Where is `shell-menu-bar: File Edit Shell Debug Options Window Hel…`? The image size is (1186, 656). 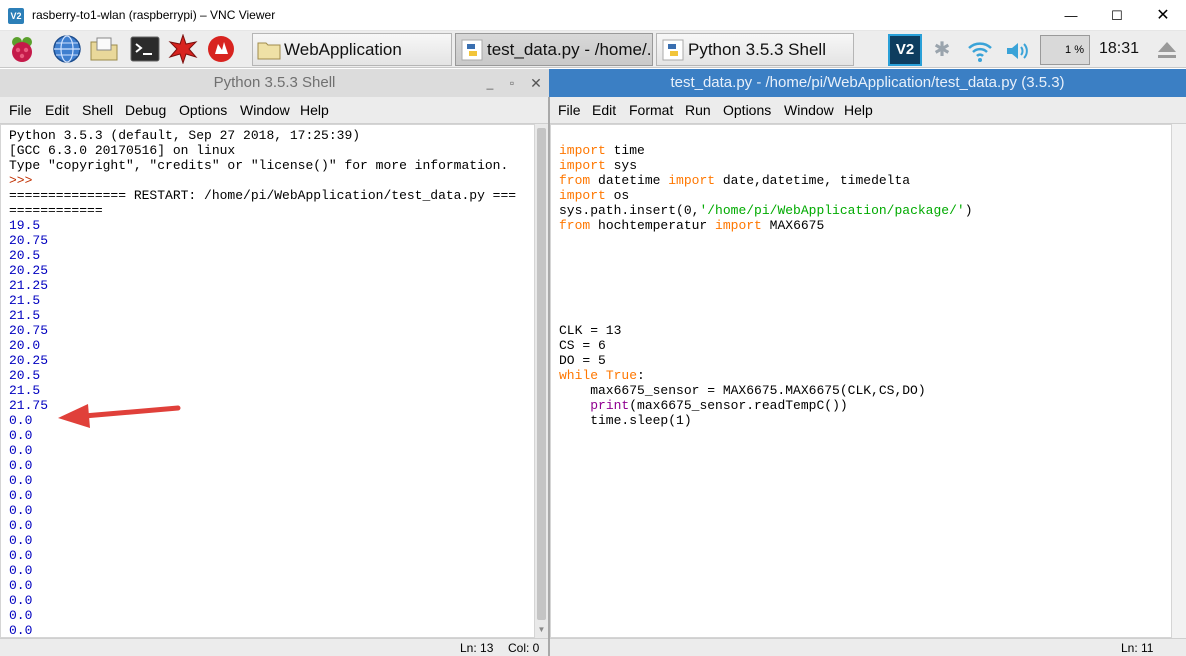
shell-menu-bar: File Edit Shell Debug Options Window Hel… is located at coordinates (274, 110).